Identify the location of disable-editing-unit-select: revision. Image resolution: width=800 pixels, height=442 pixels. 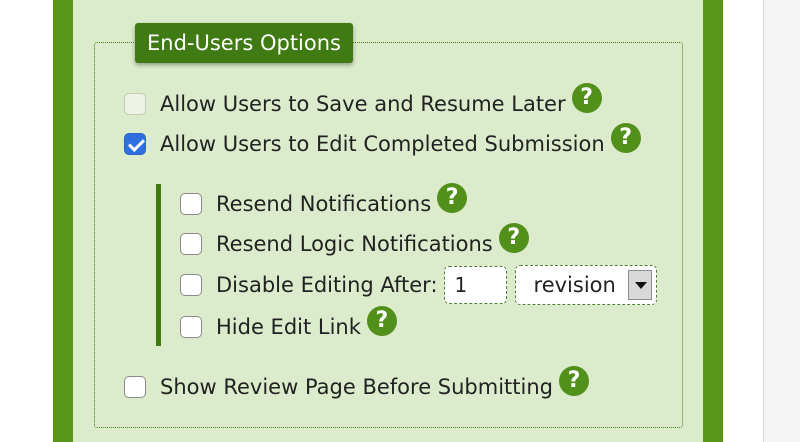
(585, 285).